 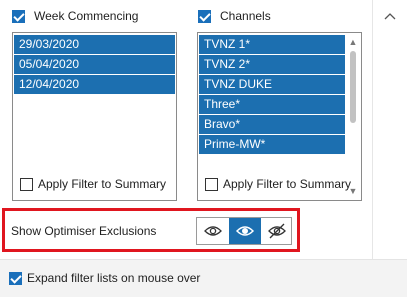 I want to click on eye-filled-icon, so click(x=245, y=231).